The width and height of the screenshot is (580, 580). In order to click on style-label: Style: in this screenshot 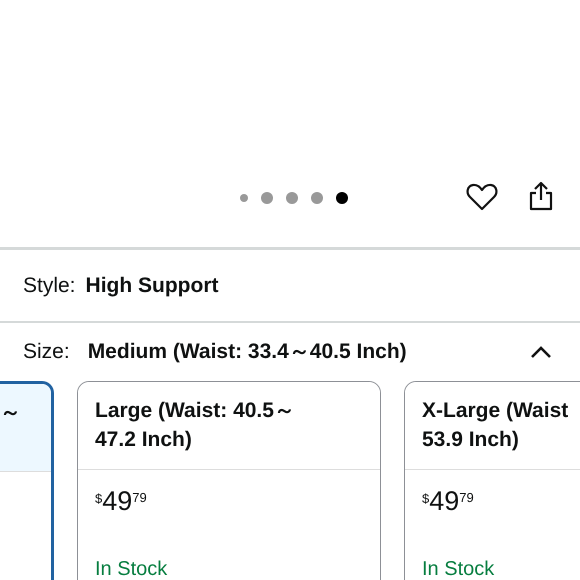, I will do `click(49, 285)`.